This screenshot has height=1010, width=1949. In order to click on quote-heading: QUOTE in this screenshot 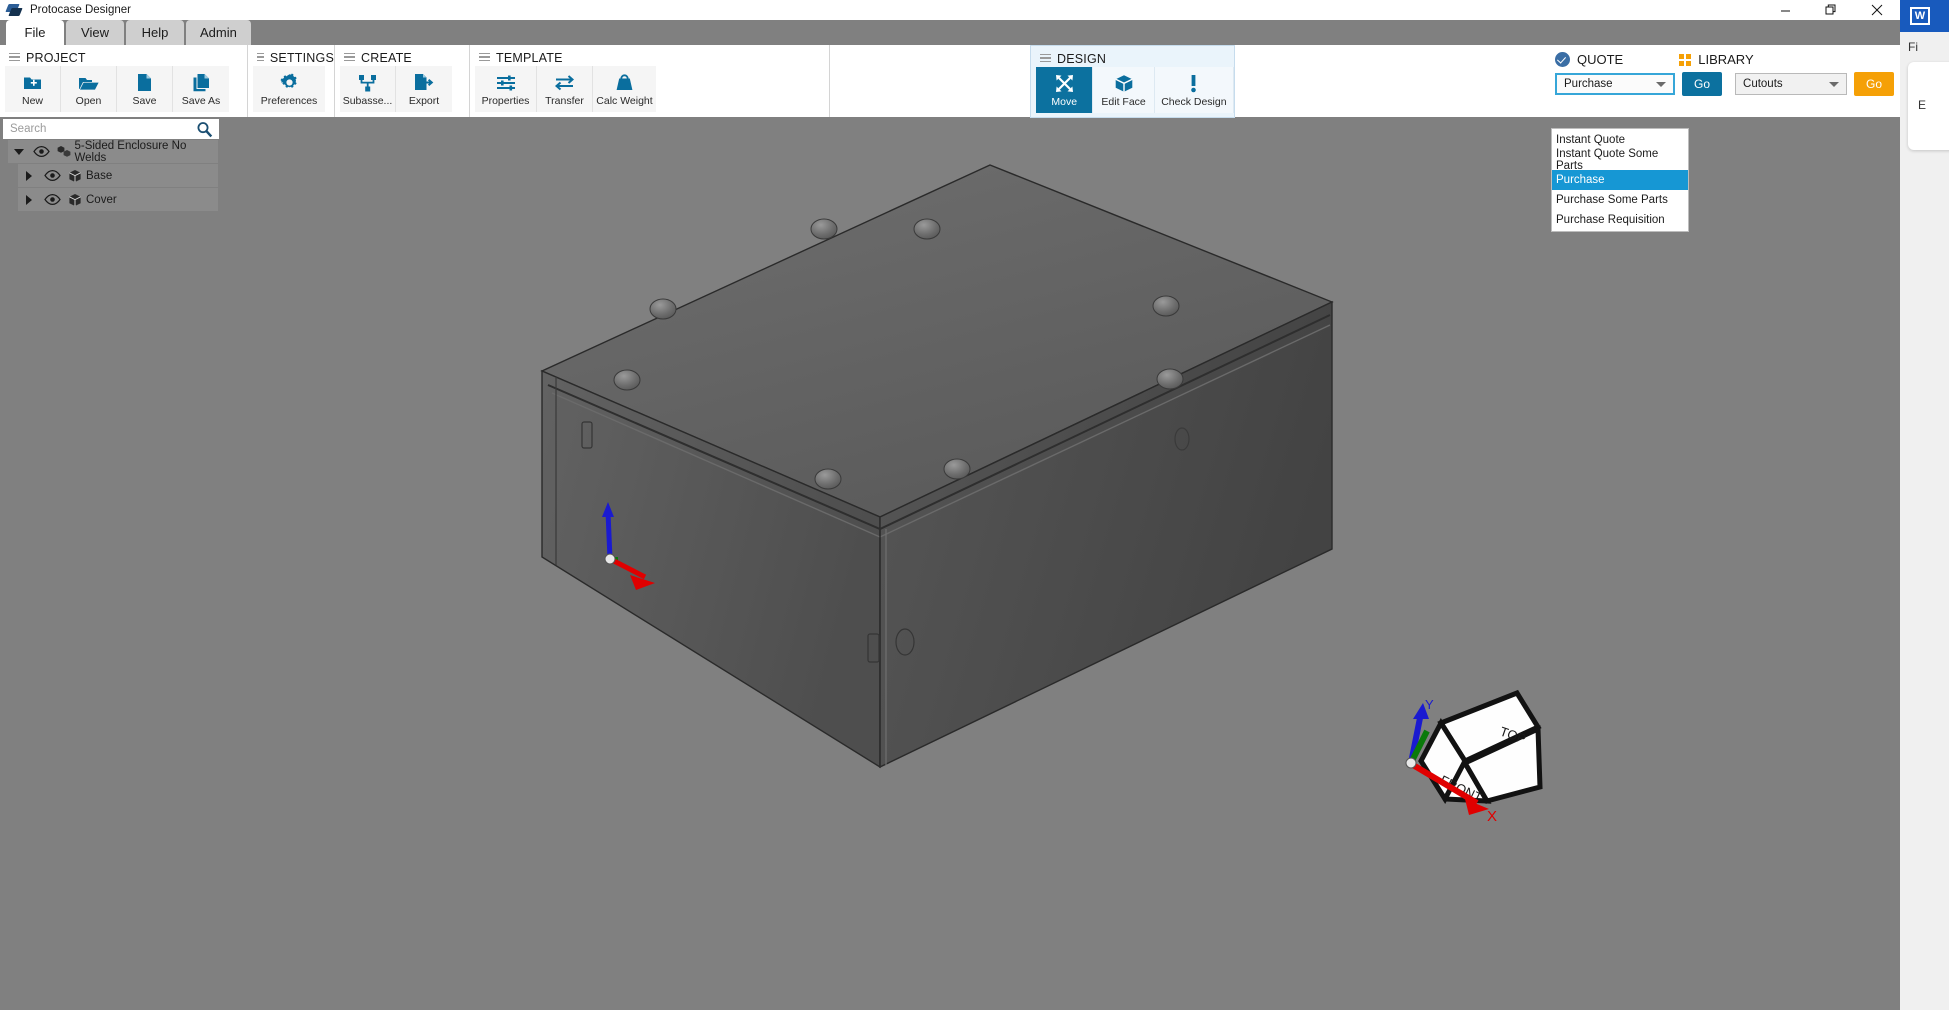, I will do `click(1589, 59)`.